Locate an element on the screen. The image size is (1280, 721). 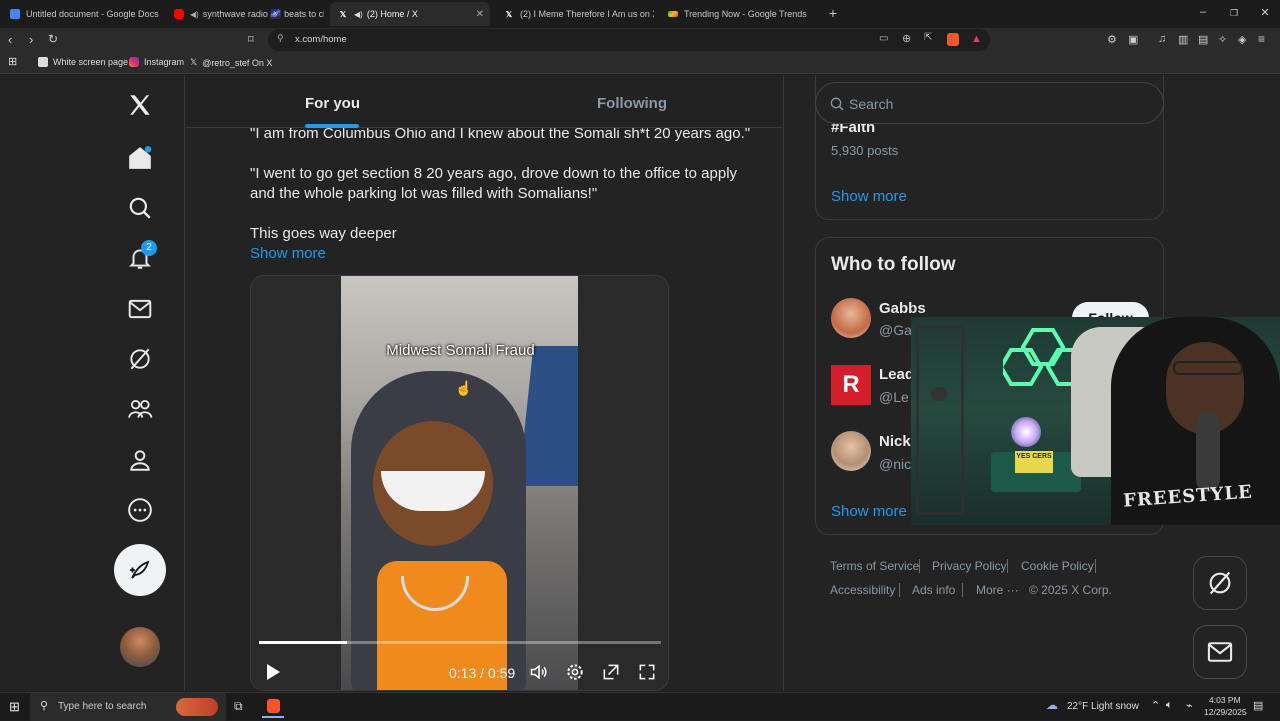
account-name: Gabbs is located at coordinates (902, 308).